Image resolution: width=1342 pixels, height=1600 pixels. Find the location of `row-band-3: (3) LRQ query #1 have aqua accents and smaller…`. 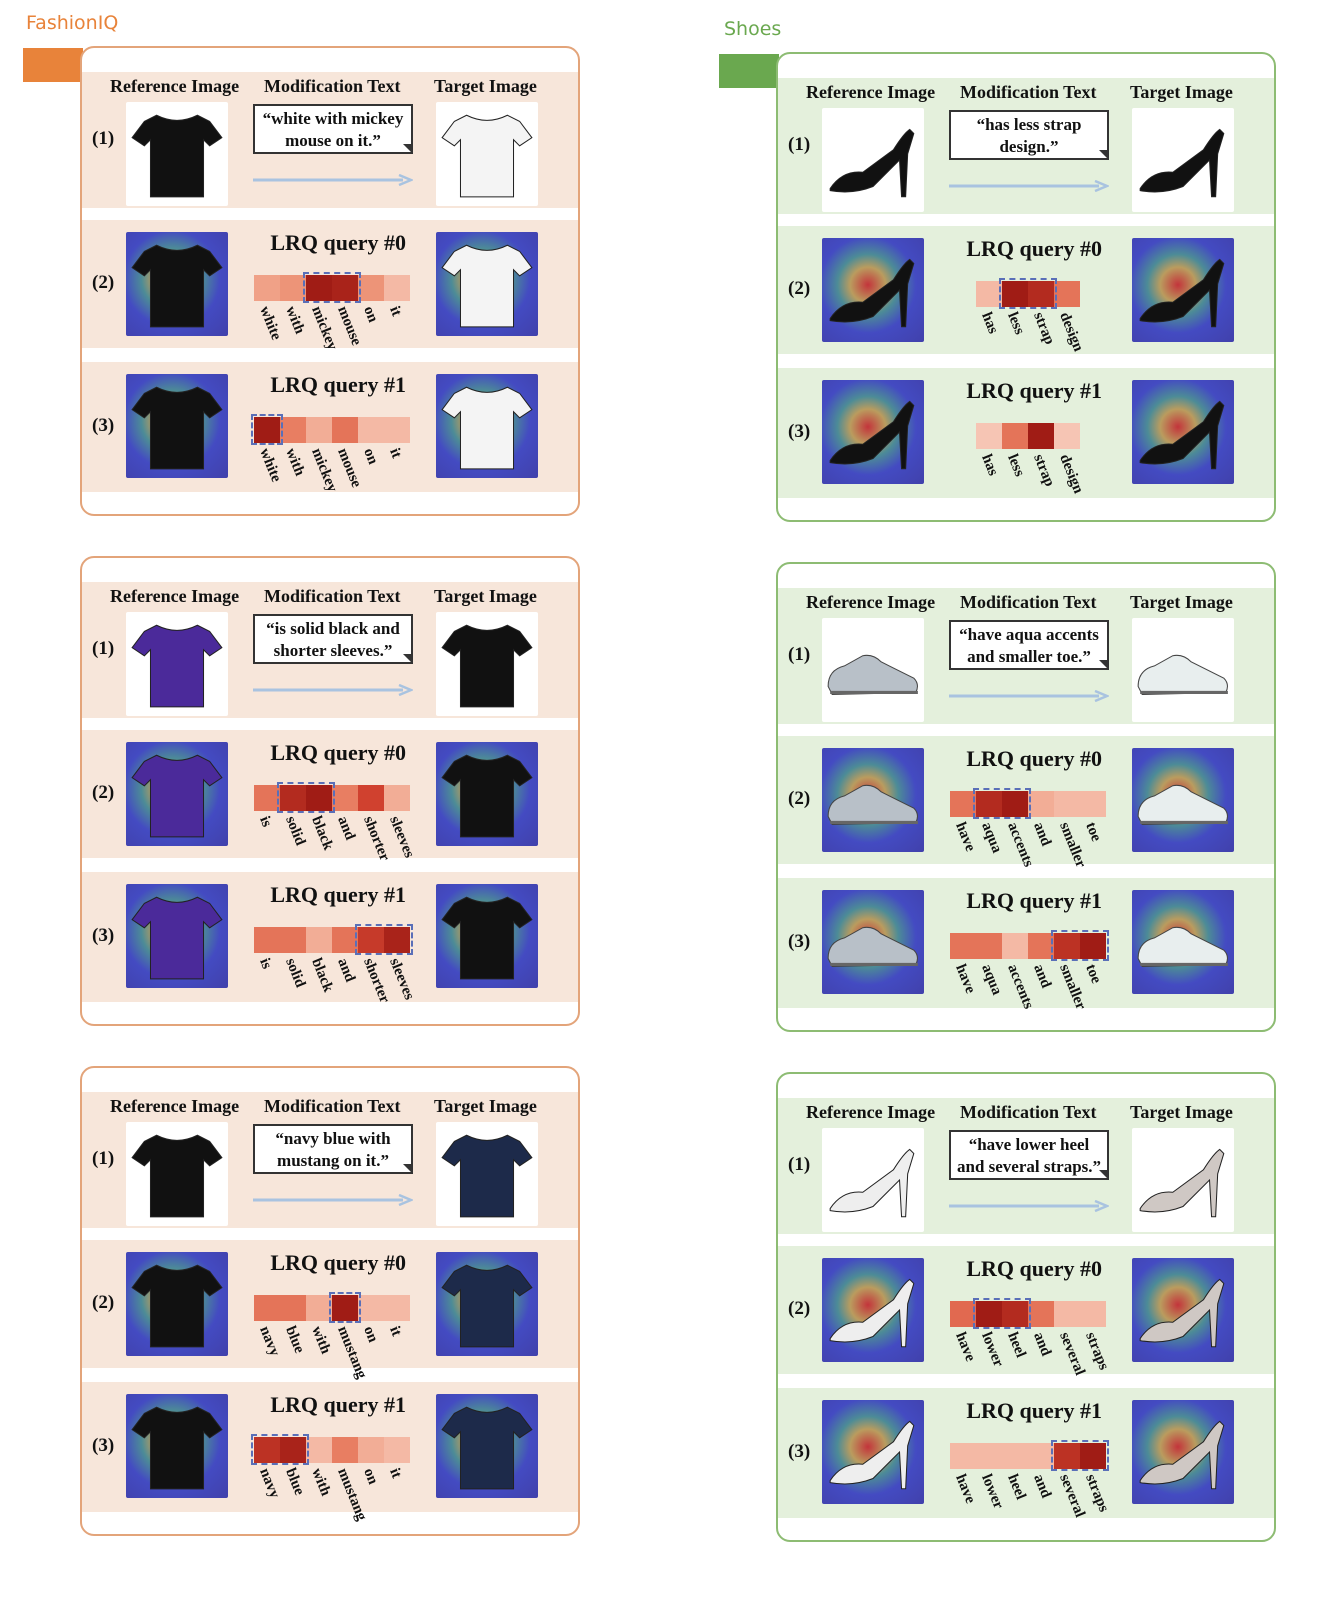

row-band-3: (3) LRQ query #1 have aqua accents and smaller… is located at coordinates (1026, 945).